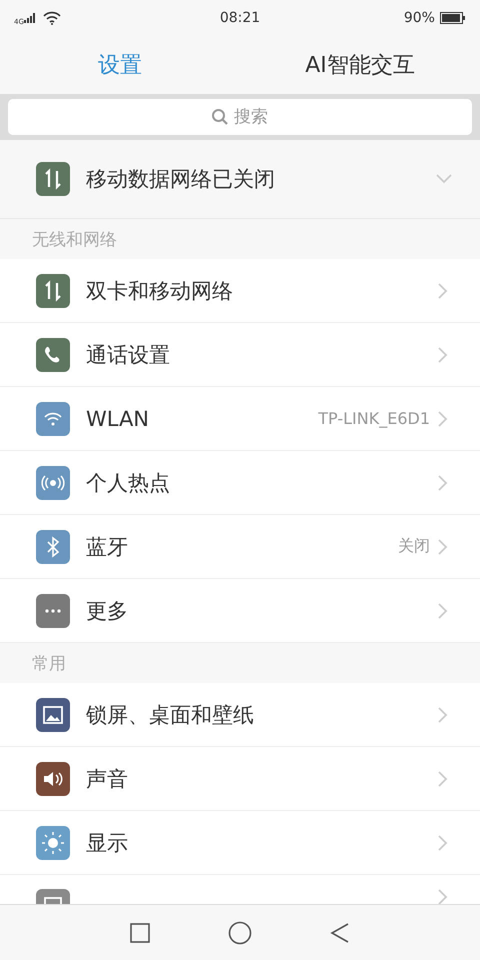 The height and width of the screenshot is (960, 480). What do you see at coordinates (240, 117) in the screenshot?
I see `search-field: 搜索` at bounding box center [240, 117].